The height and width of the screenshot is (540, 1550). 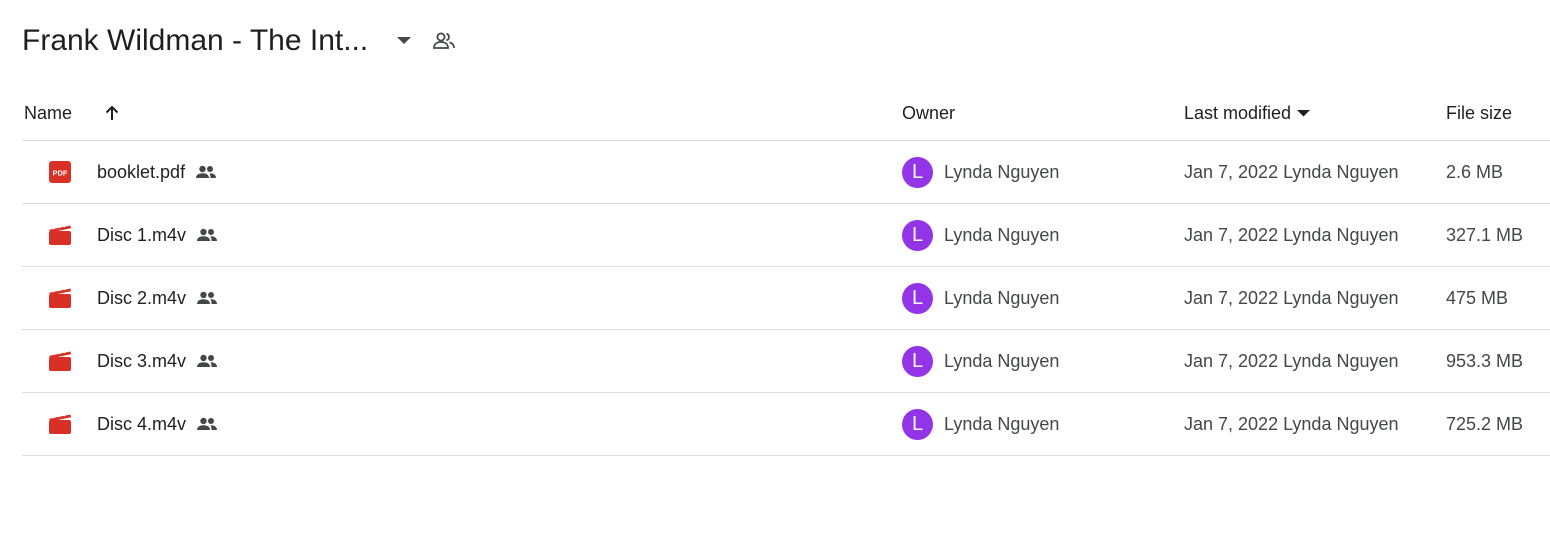 I want to click on column-last-modified: Last modified, so click(x=1247, y=113).